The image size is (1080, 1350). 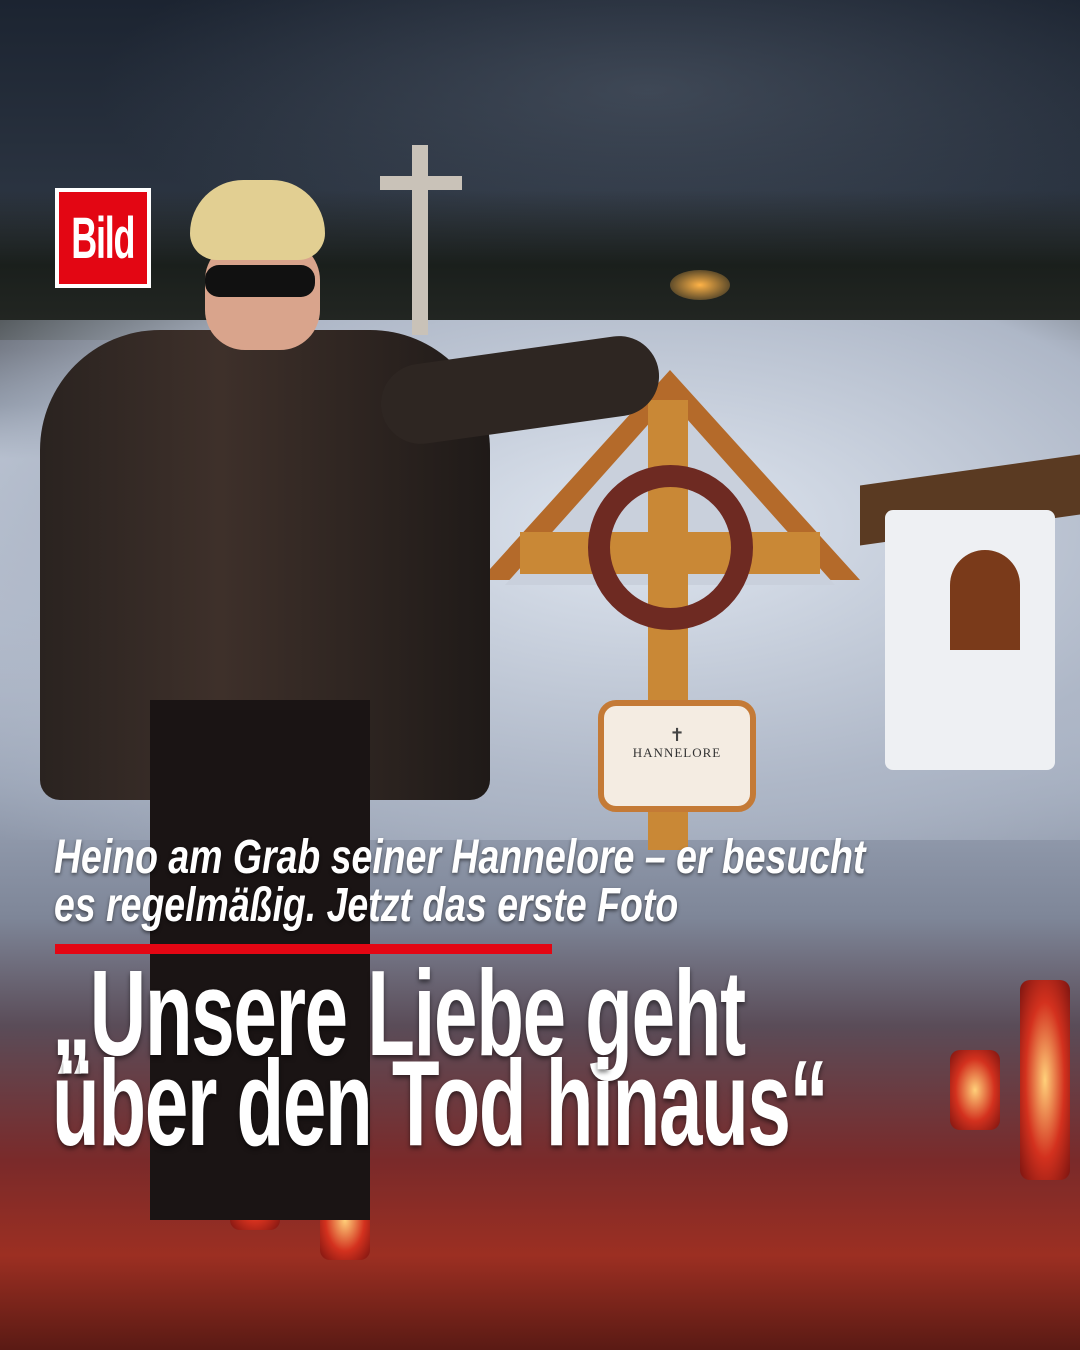 What do you see at coordinates (677, 735) in the screenshot?
I see `nameplate-cross-icon: ✝` at bounding box center [677, 735].